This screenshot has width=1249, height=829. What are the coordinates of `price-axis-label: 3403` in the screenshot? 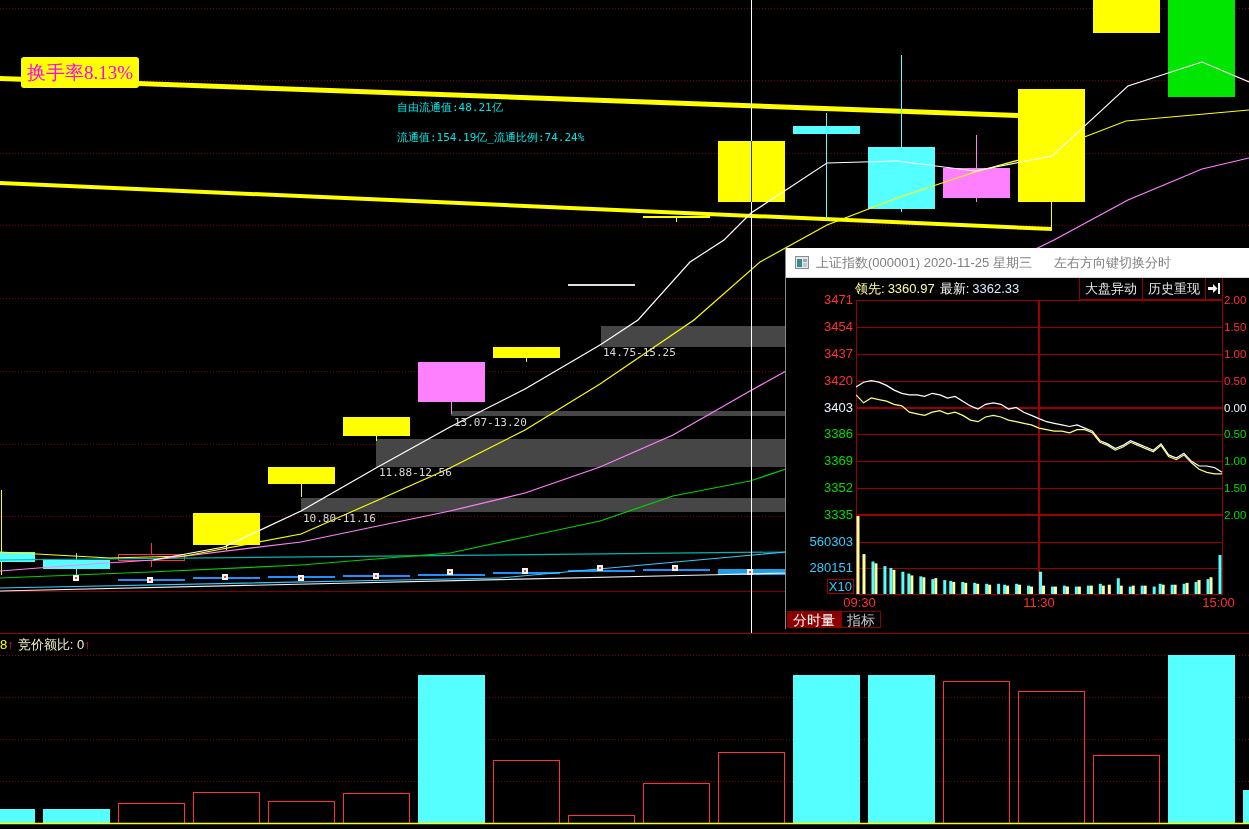 It's located at (838, 407).